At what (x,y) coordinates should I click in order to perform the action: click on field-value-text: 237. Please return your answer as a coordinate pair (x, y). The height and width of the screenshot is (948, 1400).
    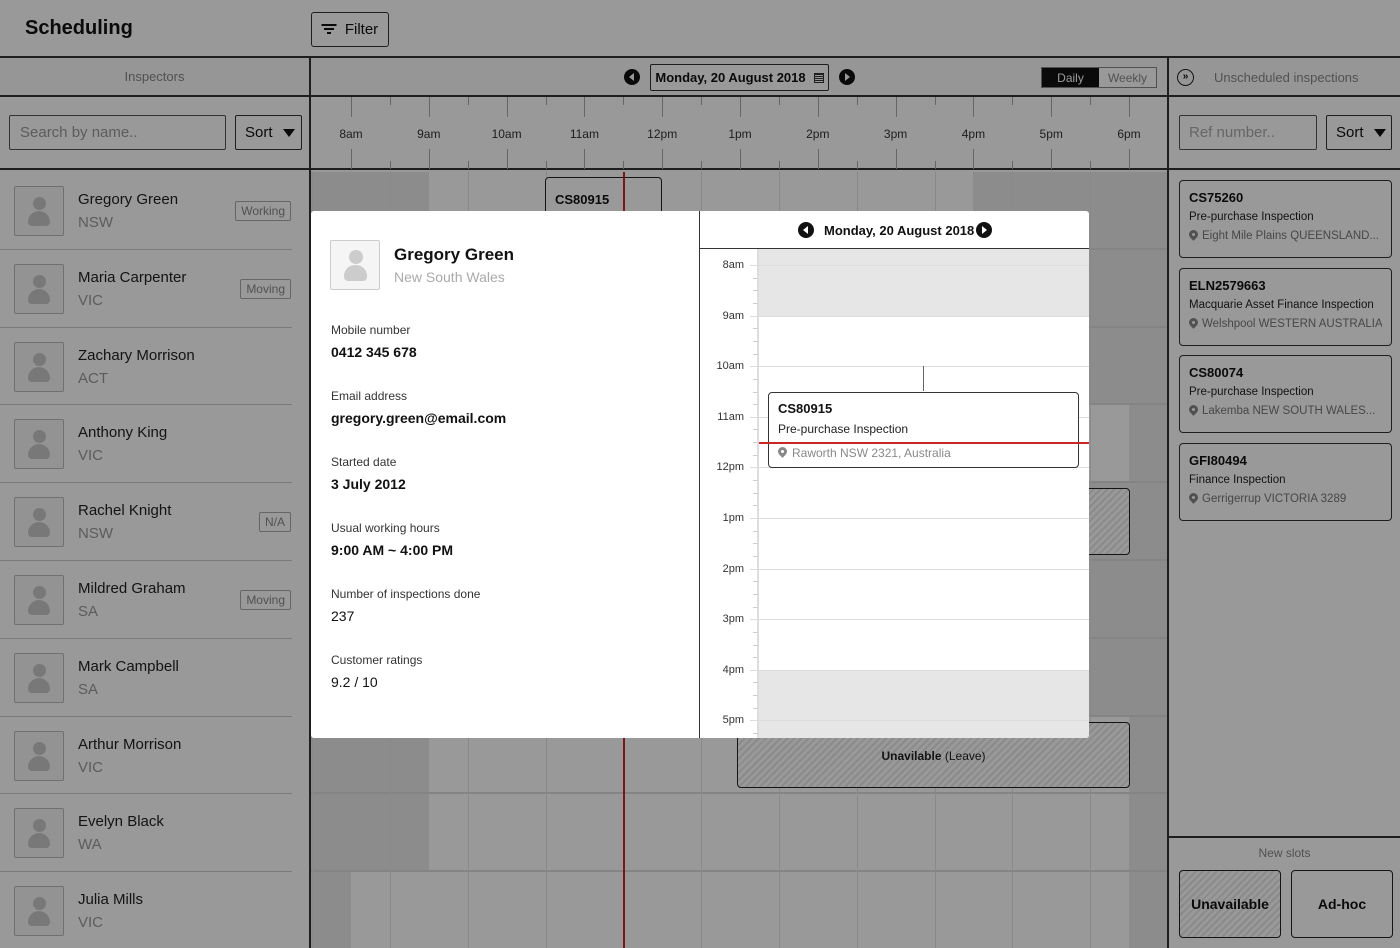
    Looking at the image, I should click on (343, 616).